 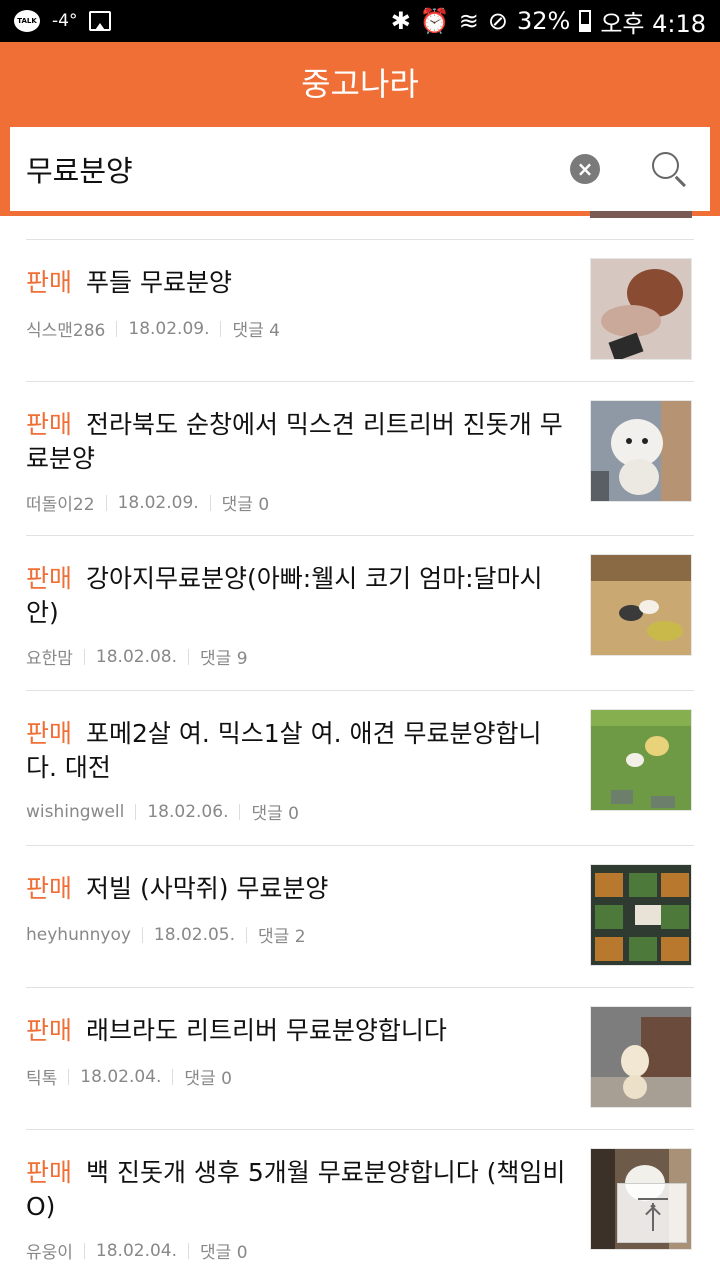 What do you see at coordinates (298, 169) in the screenshot?
I see `search-input: 무료분양` at bounding box center [298, 169].